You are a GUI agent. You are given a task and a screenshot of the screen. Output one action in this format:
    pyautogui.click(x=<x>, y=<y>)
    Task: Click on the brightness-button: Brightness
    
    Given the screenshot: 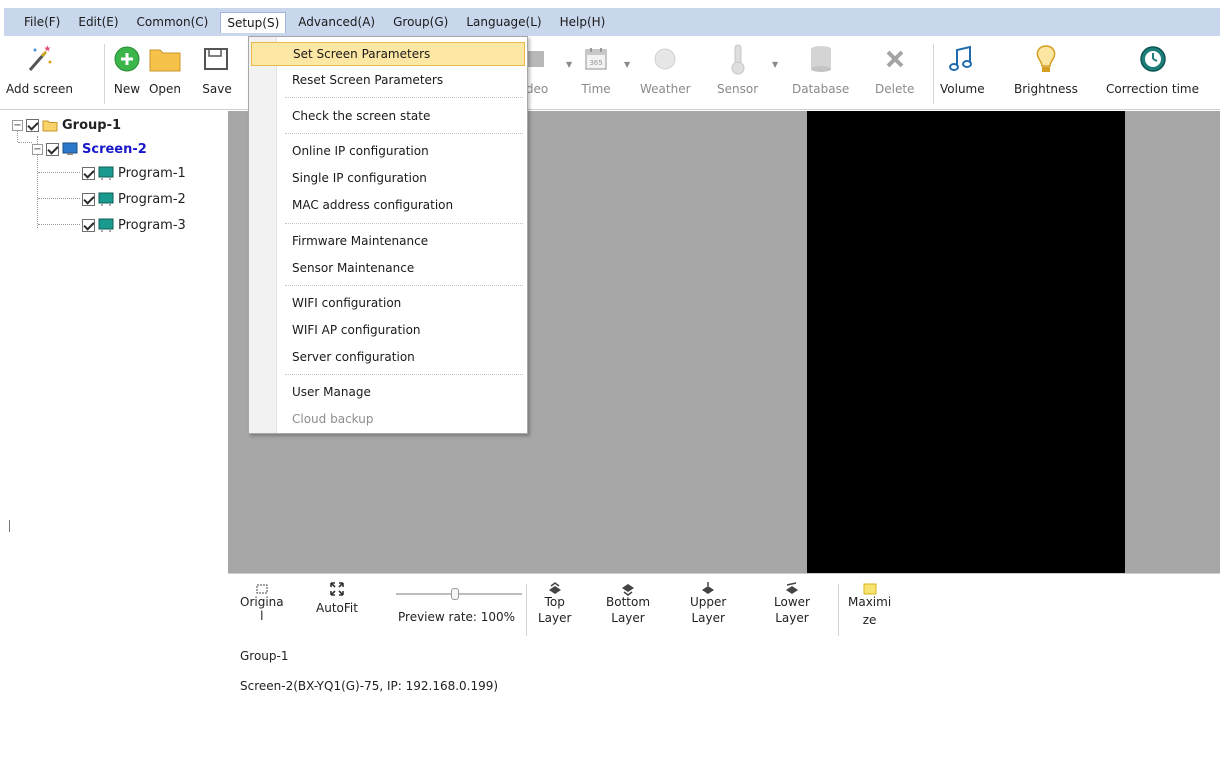 What is the action you would take?
    pyautogui.click(x=1046, y=73)
    